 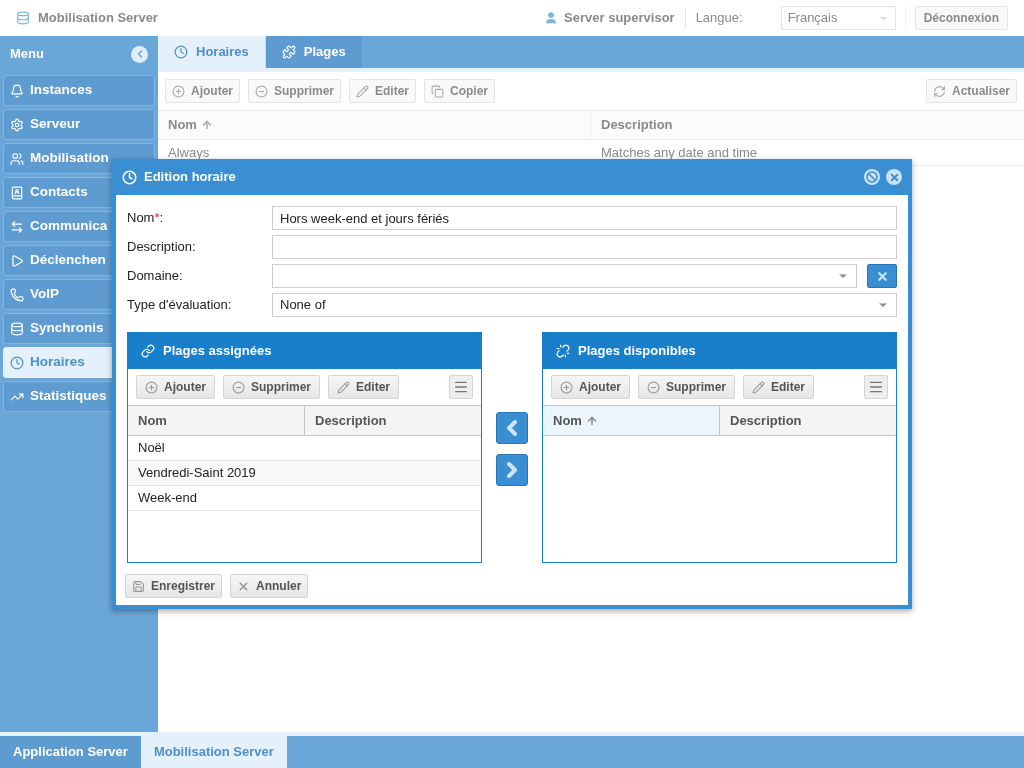 I want to click on clear-button, so click(x=882, y=276).